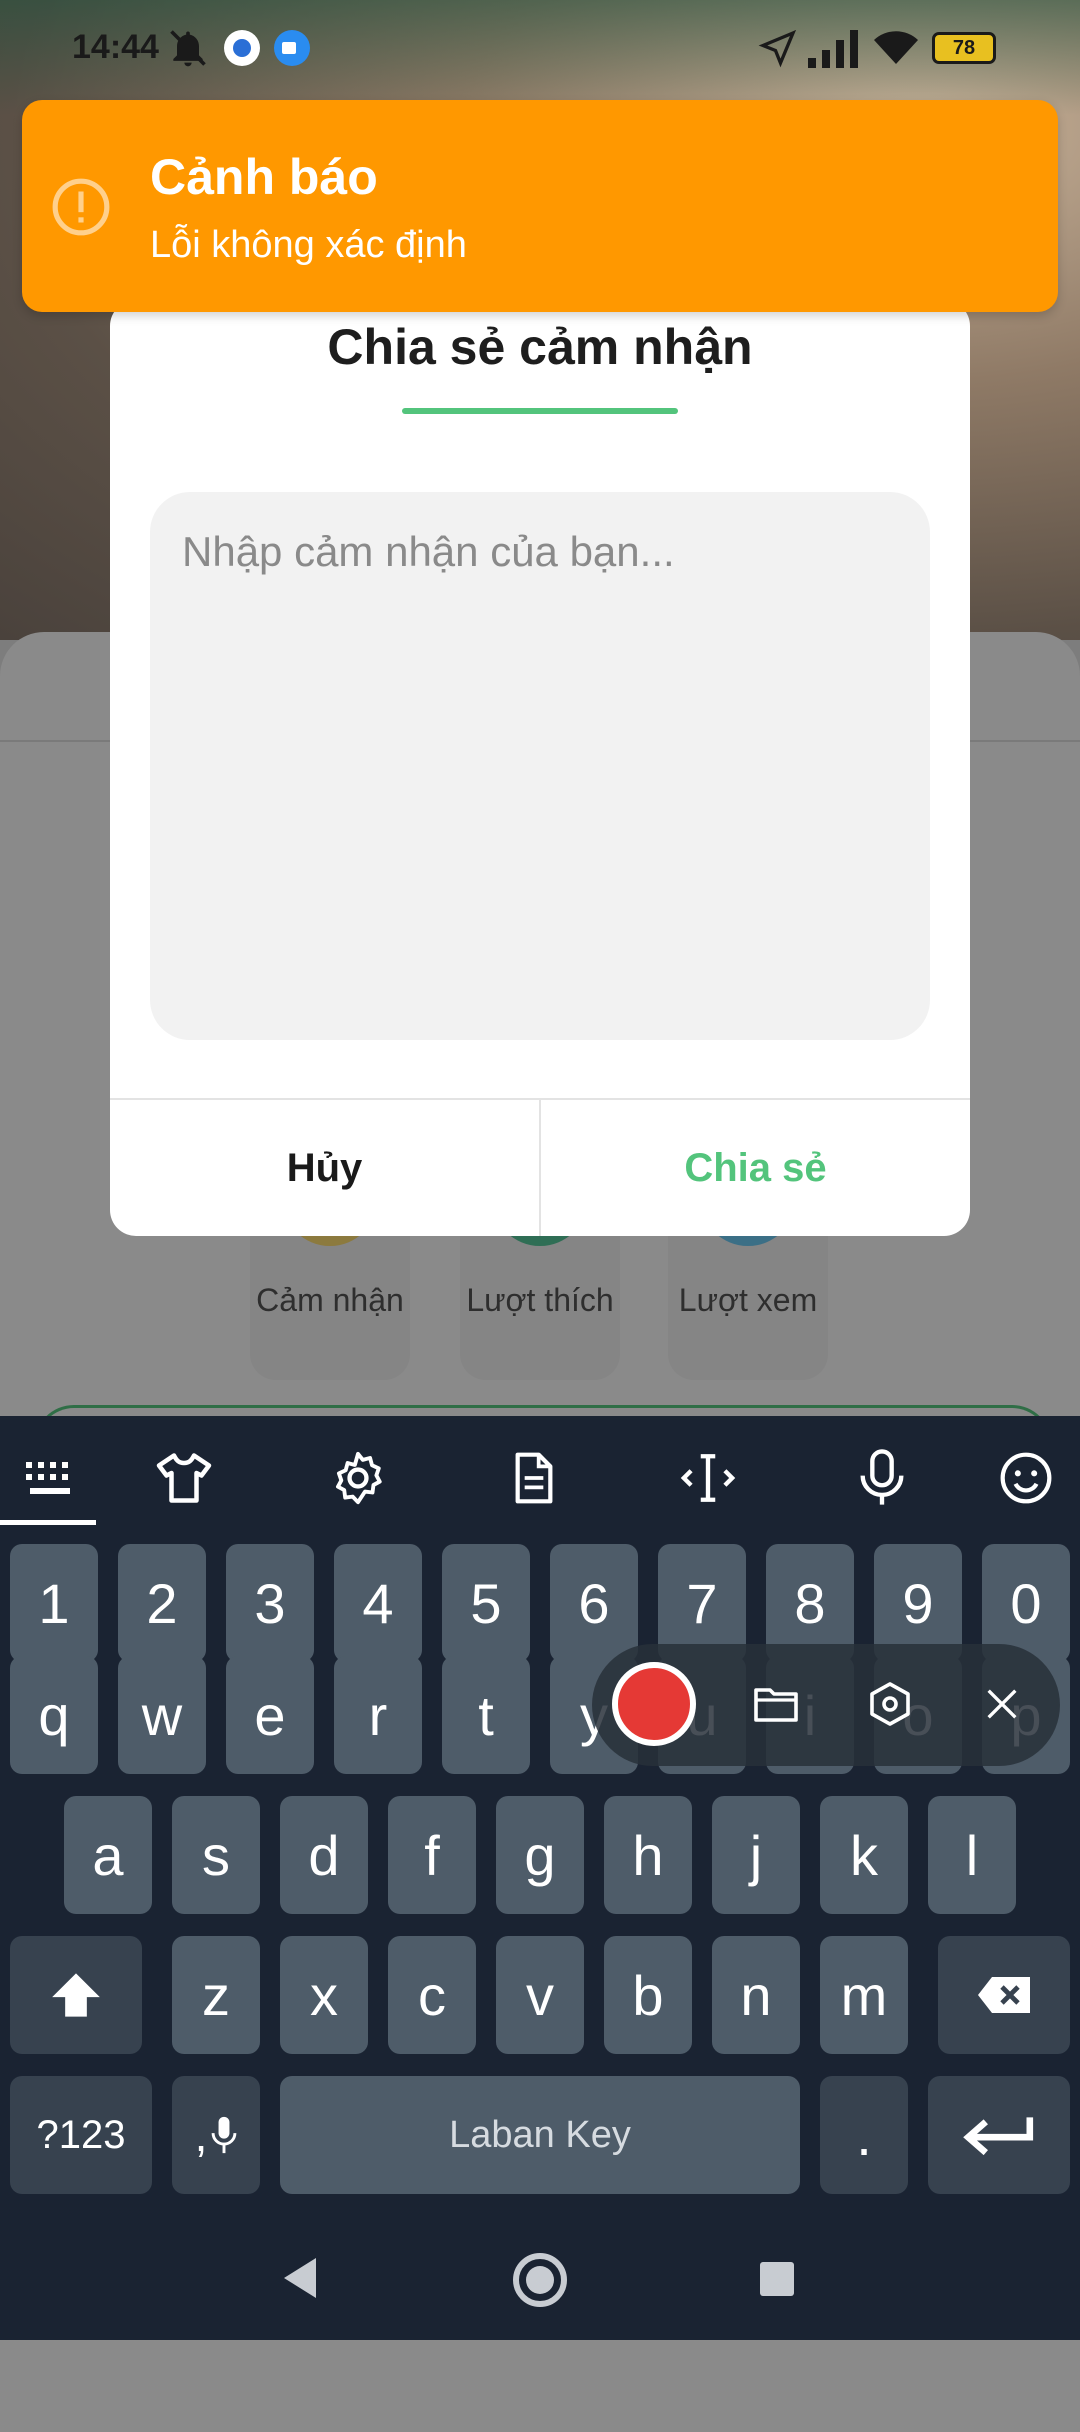 The image size is (1080, 2432). I want to click on key-s: s, so click(216, 1855).